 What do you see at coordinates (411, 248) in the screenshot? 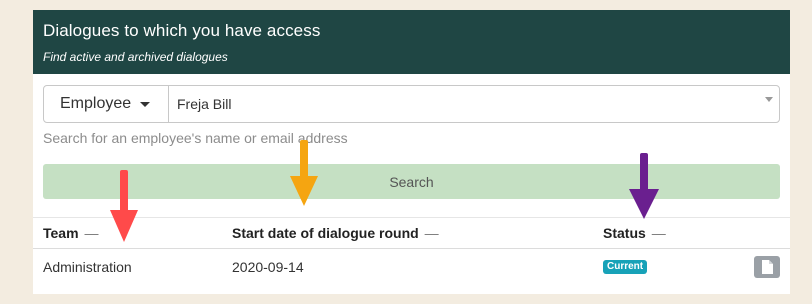
I see `table-header-divider` at bounding box center [411, 248].